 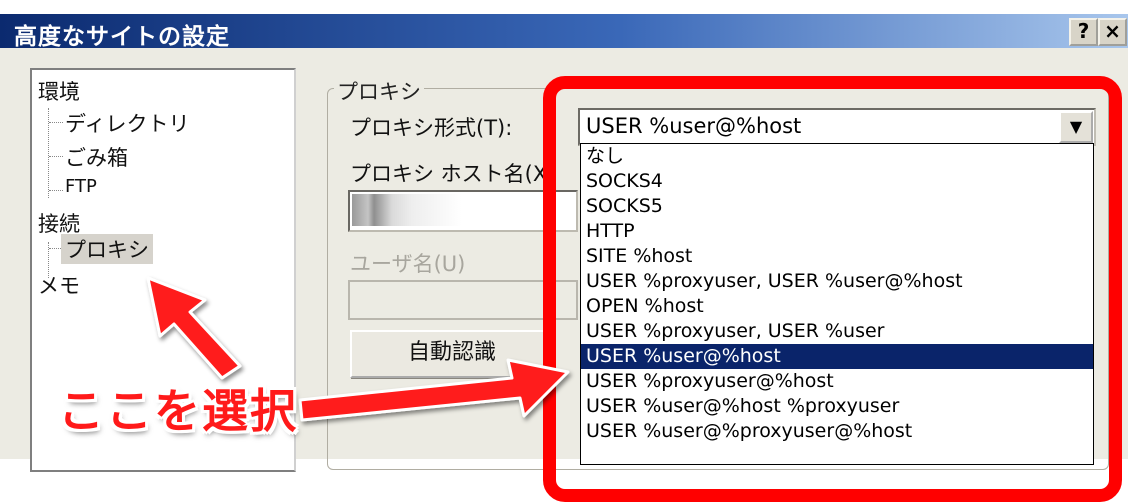 What do you see at coordinates (178, 411) in the screenshot?
I see `callout-text: ここを選択` at bounding box center [178, 411].